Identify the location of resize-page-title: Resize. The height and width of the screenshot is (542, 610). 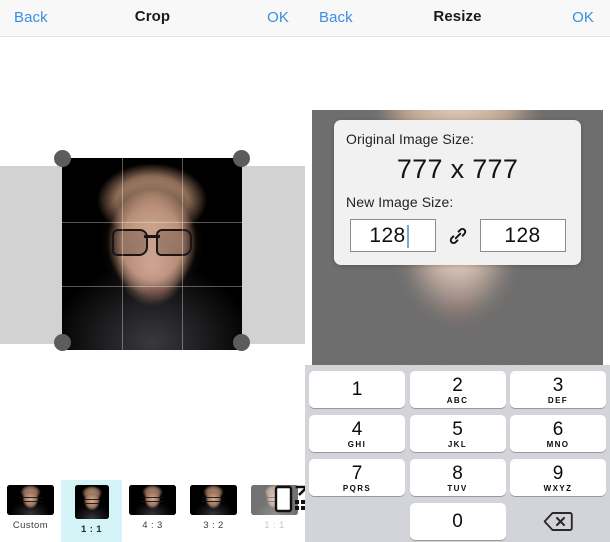
(457, 16).